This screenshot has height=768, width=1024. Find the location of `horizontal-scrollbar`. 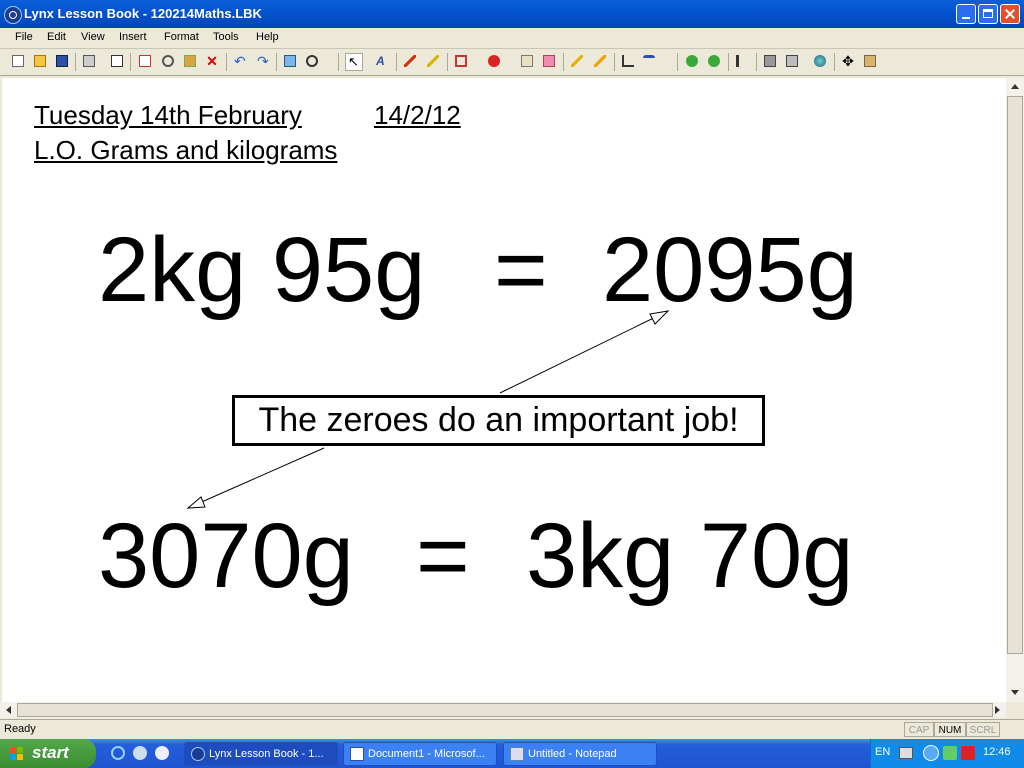

horizontal-scrollbar is located at coordinates (503, 710).